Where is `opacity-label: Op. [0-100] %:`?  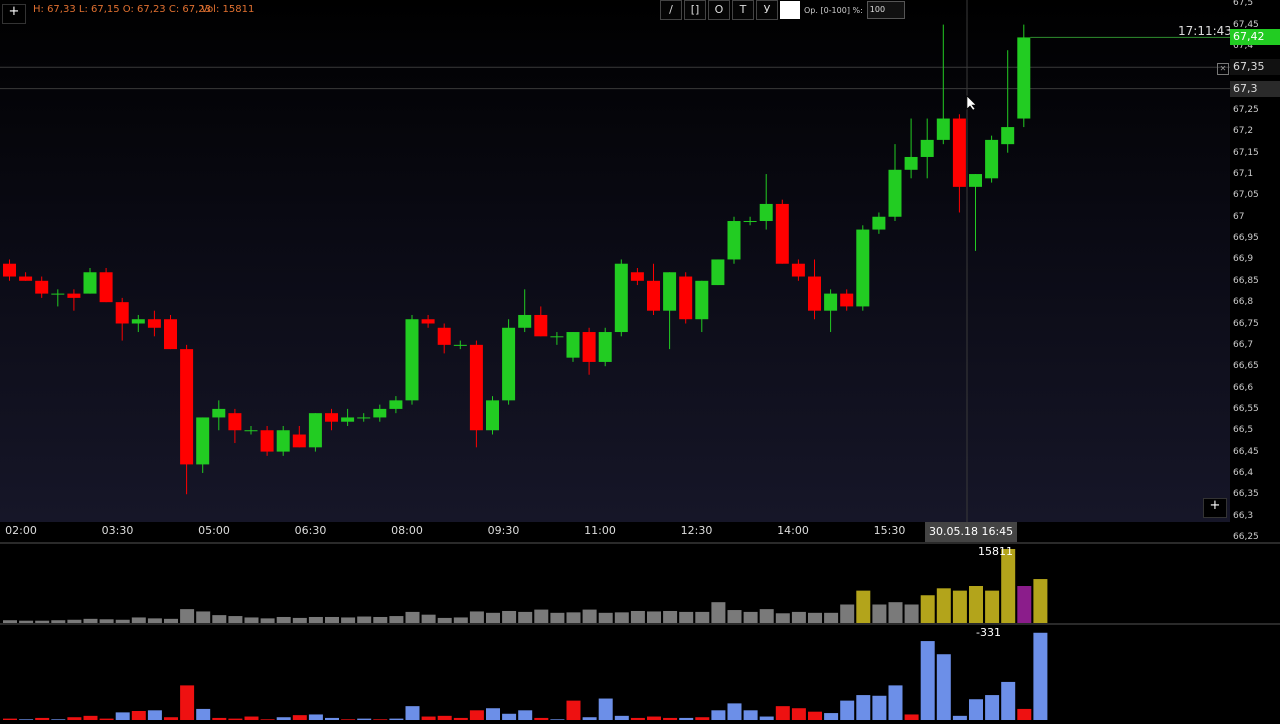 opacity-label: Op. [0-100] %: is located at coordinates (833, 10).